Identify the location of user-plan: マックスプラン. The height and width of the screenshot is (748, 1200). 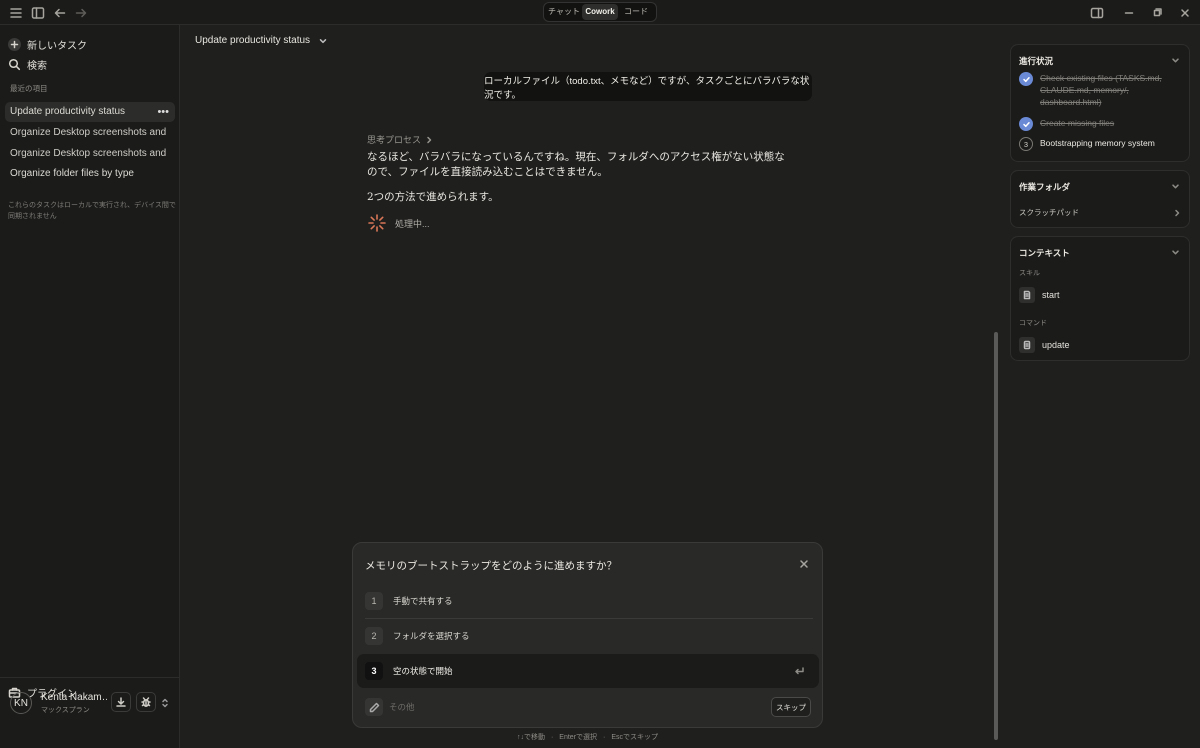
(65, 710).